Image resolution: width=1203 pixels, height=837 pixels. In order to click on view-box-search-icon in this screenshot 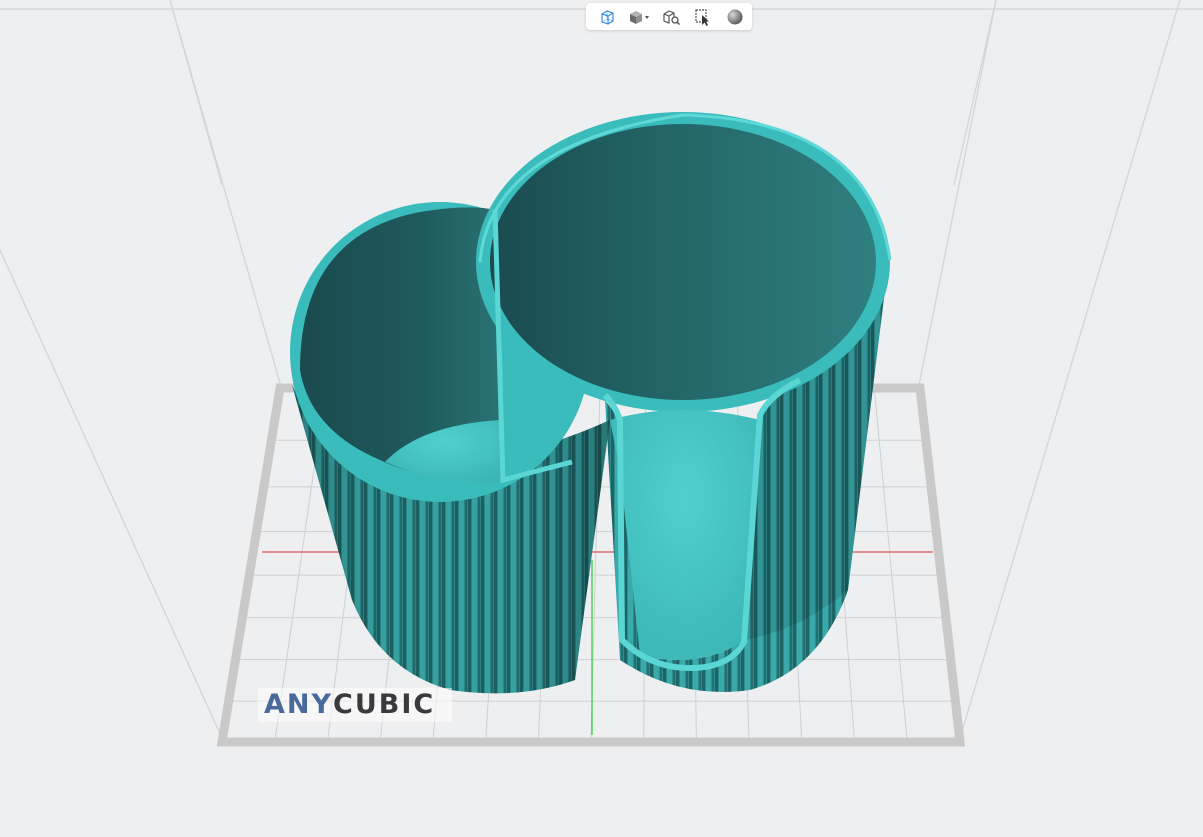, I will do `click(671, 17)`.